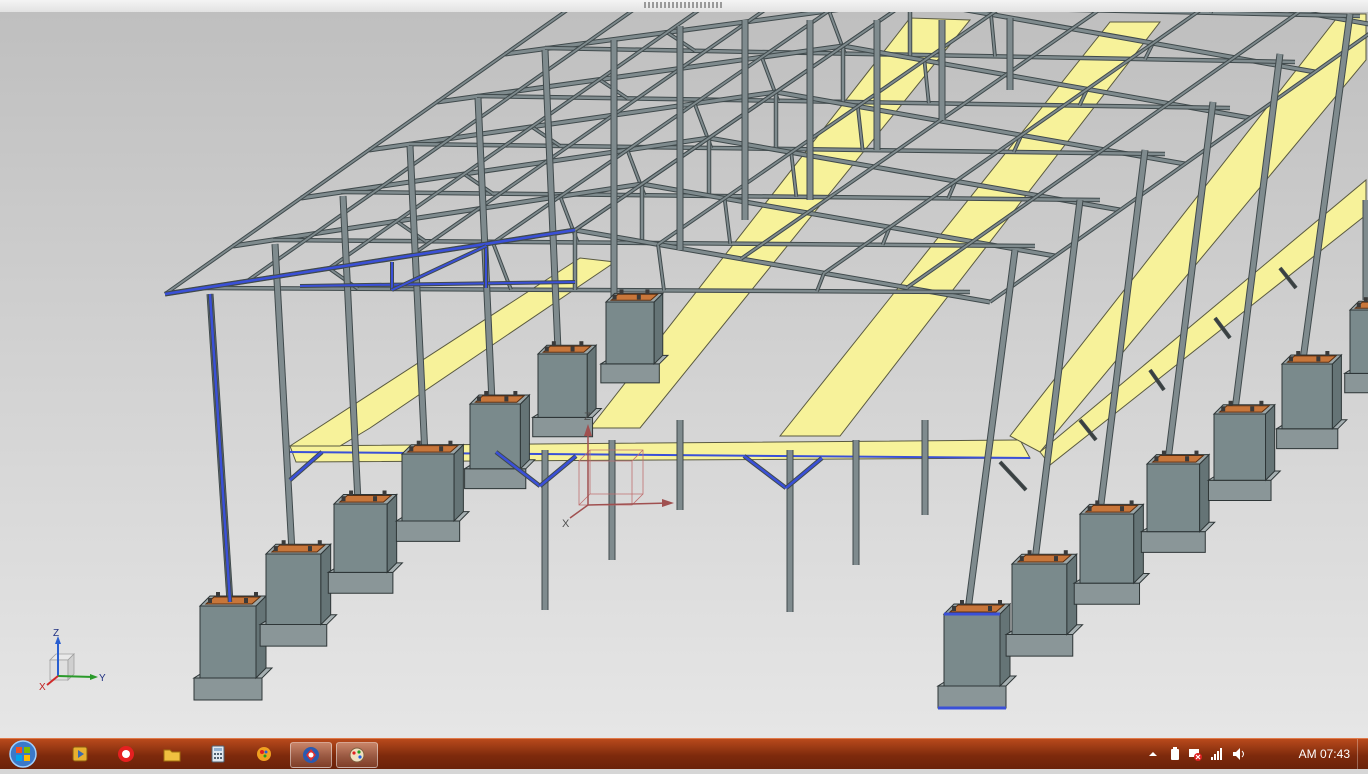 The image size is (1368, 774). What do you see at coordinates (1217, 754) in the screenshot?
I see `signal-icon` at bounding box center [1217, 754].